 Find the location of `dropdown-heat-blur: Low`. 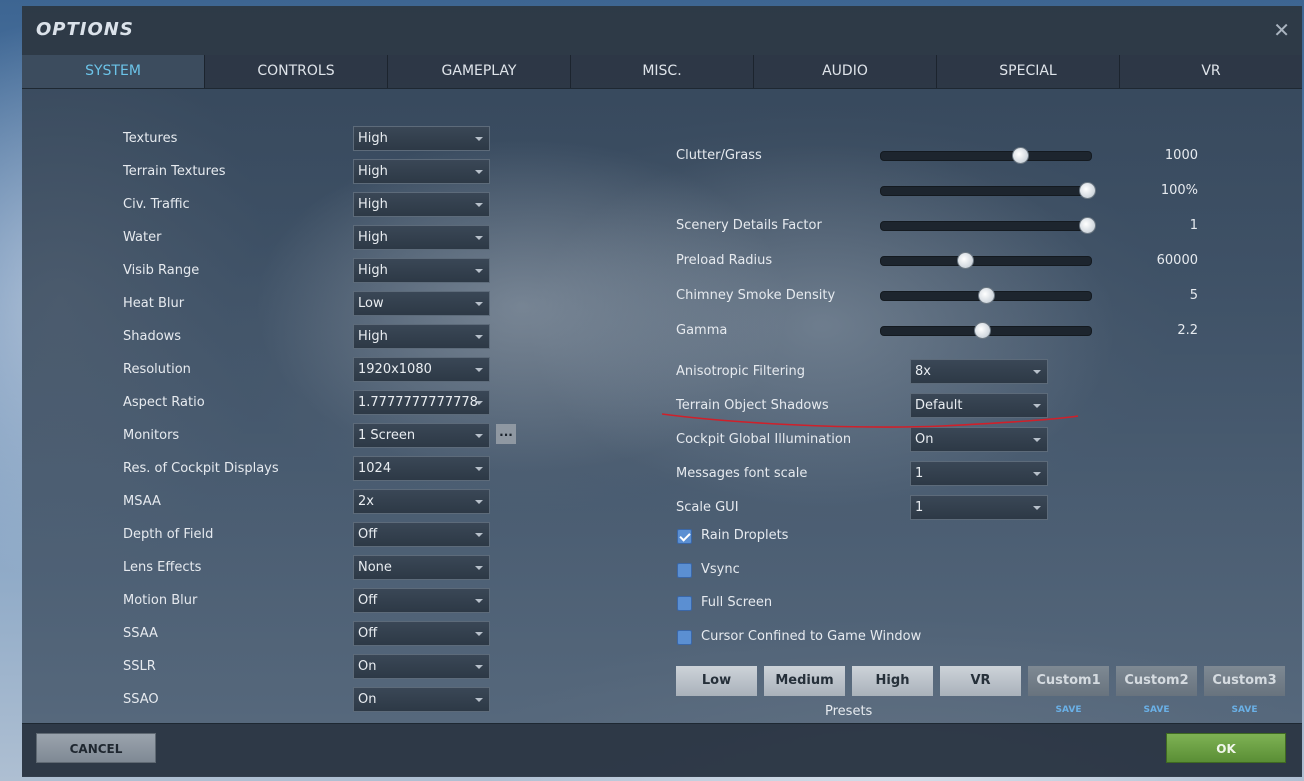

dropdown-heat-blur: Low is located at coordinates (421, 303).